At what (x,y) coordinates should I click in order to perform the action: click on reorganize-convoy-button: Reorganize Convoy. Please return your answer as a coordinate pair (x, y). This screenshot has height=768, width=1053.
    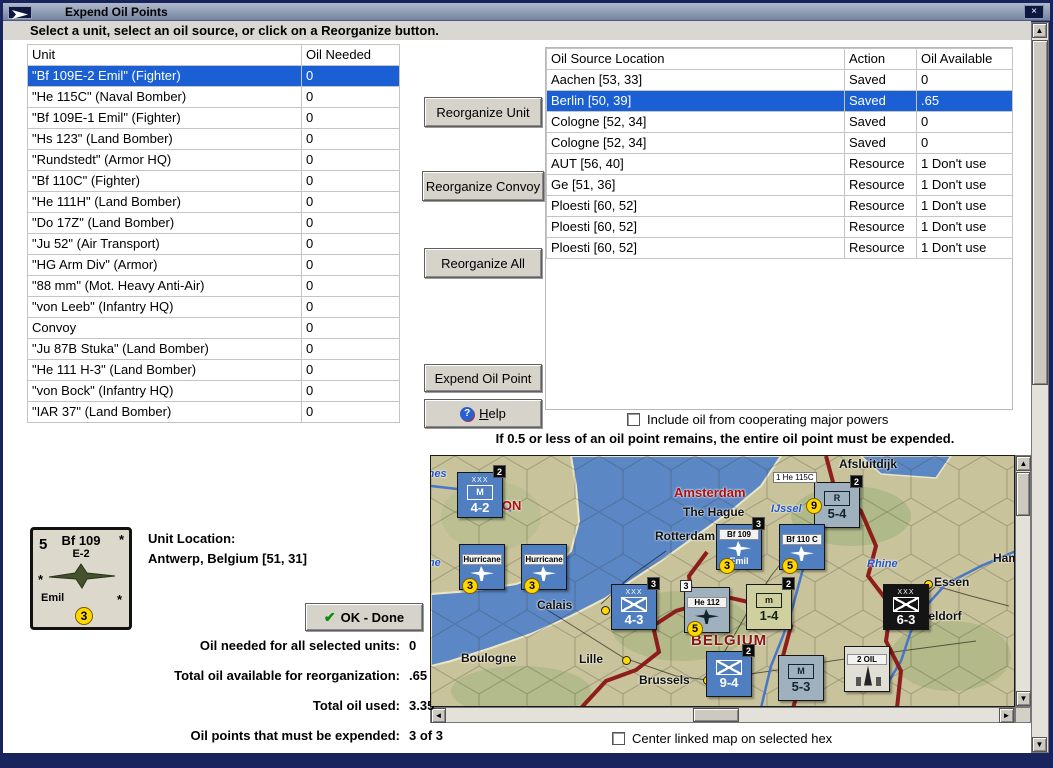
    Looking at the image, I should click on (483, 186).